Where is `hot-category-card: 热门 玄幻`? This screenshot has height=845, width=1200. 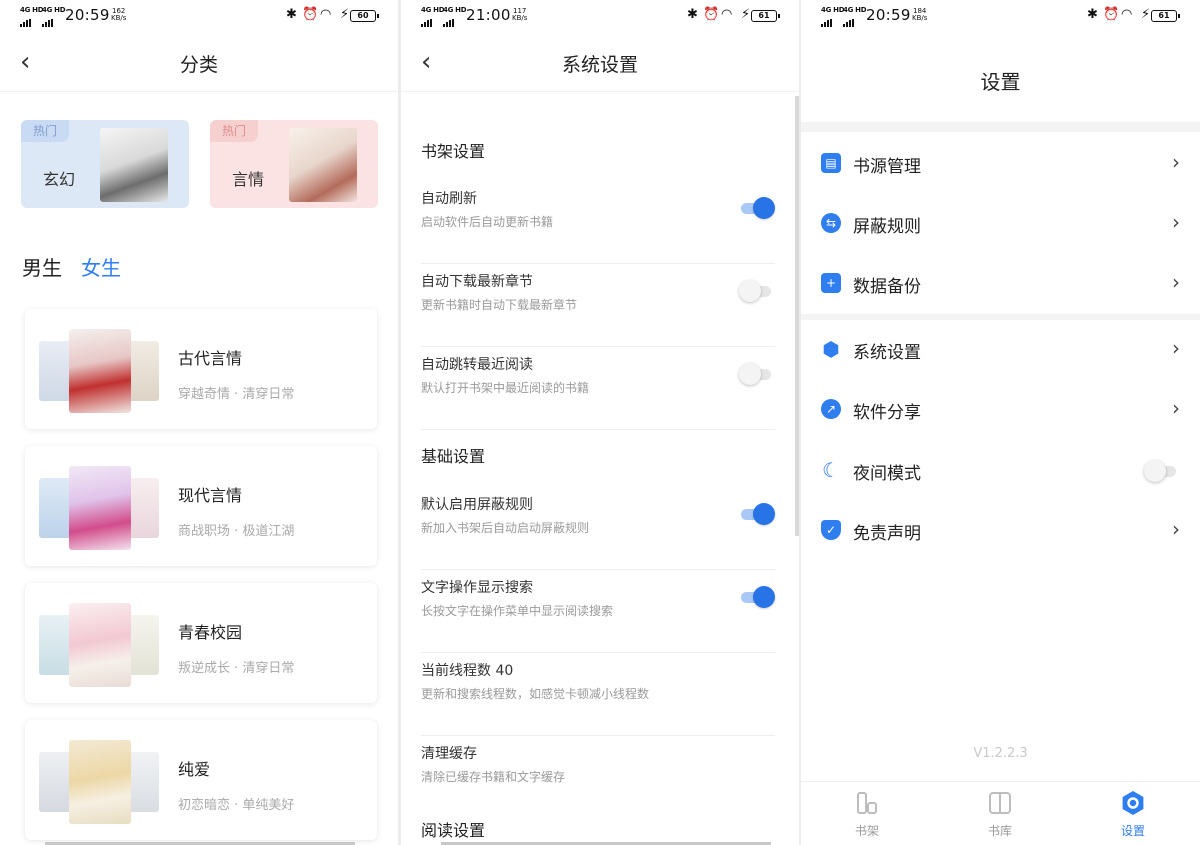
hot-category-card: 热门 玄幻 is located at coordinates (105, 164).